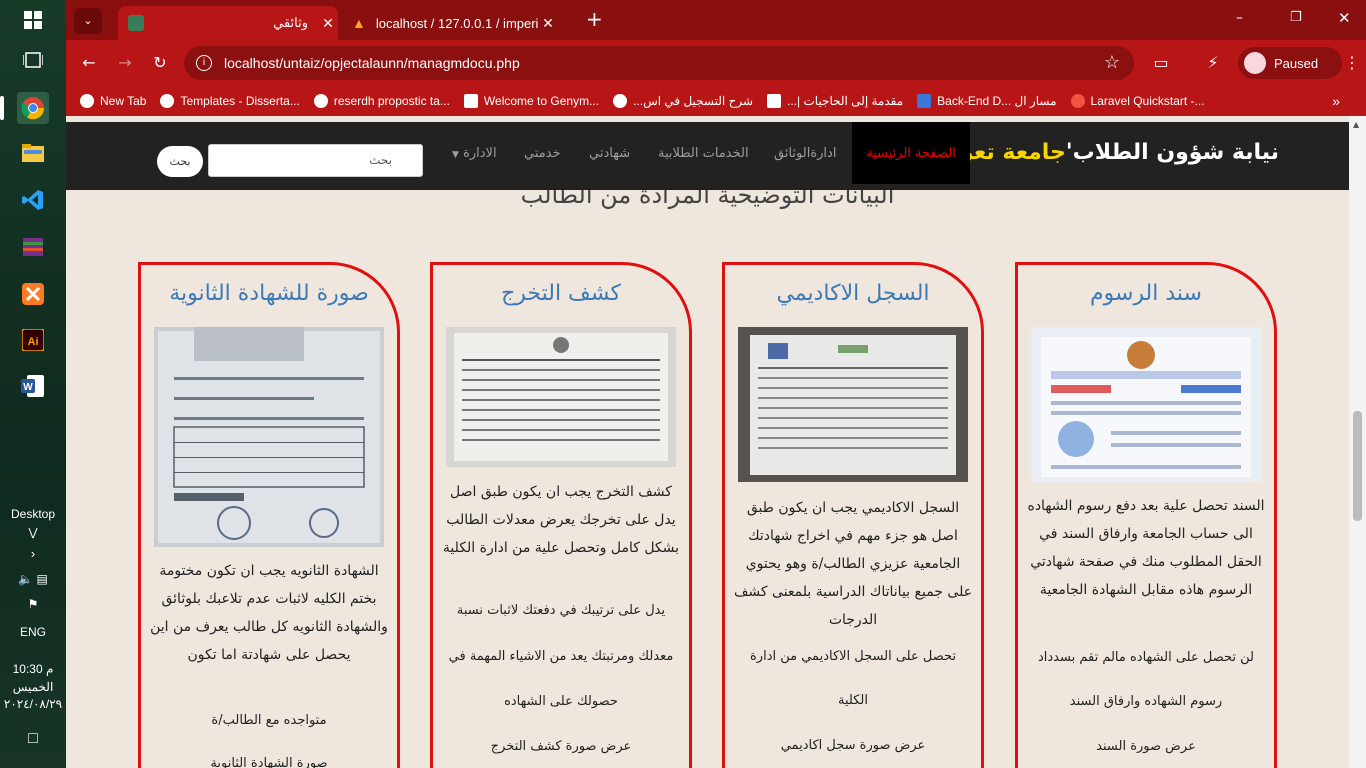 The width and height of the screenshot is (1366, 768). I want to click on page-icon, so click(774, 101).